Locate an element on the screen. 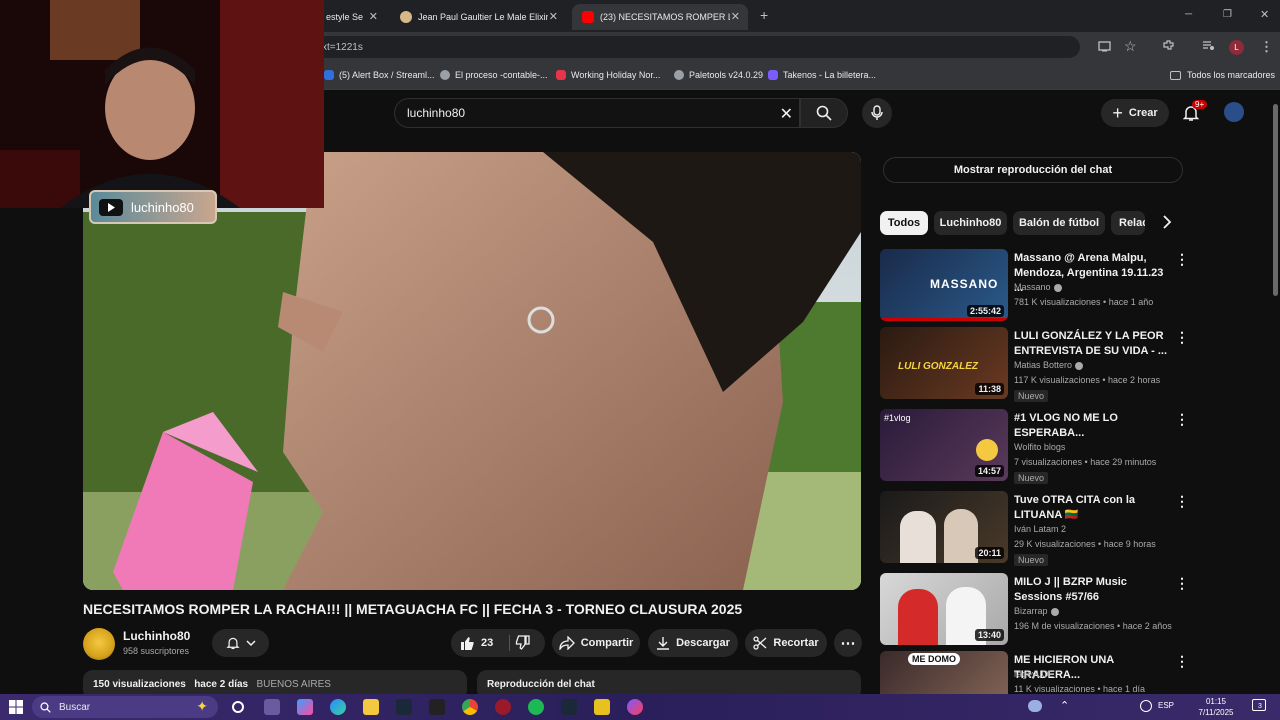  file-explorer-icon is located at coordinates (371, 707).